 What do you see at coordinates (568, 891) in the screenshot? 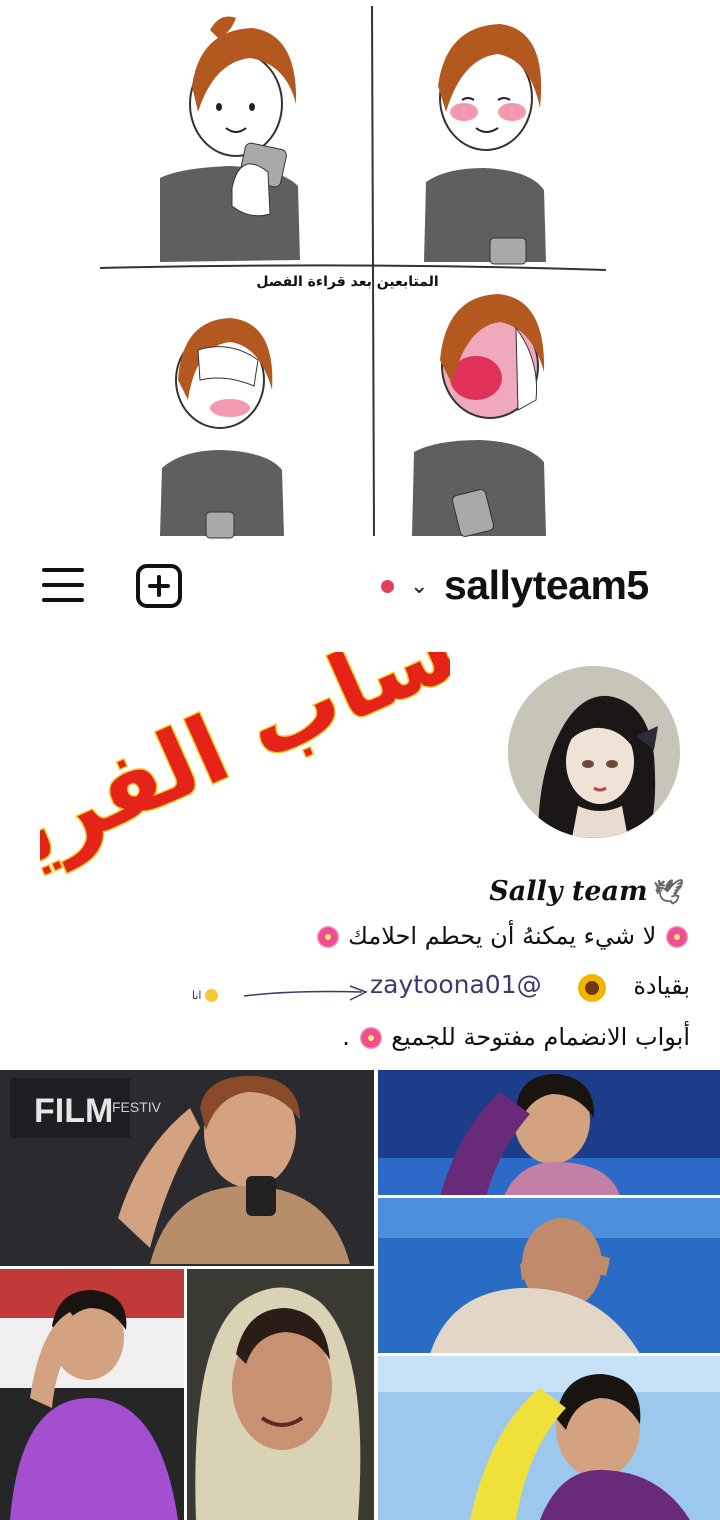
I see `display-name-text: Sally team` at bounding box center [568, 891].